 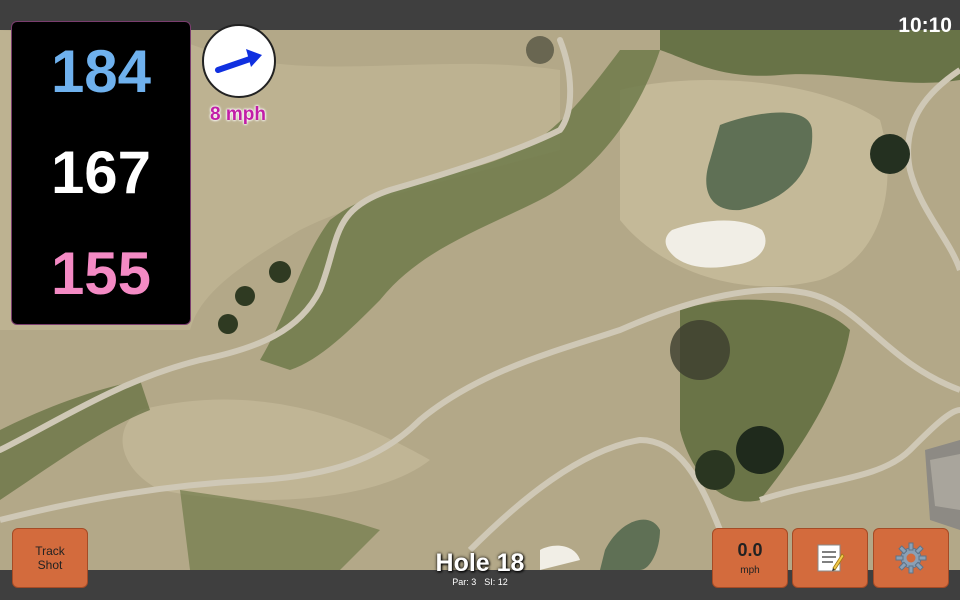 I want to click on notepad-icon, so click(x=831, y=558).